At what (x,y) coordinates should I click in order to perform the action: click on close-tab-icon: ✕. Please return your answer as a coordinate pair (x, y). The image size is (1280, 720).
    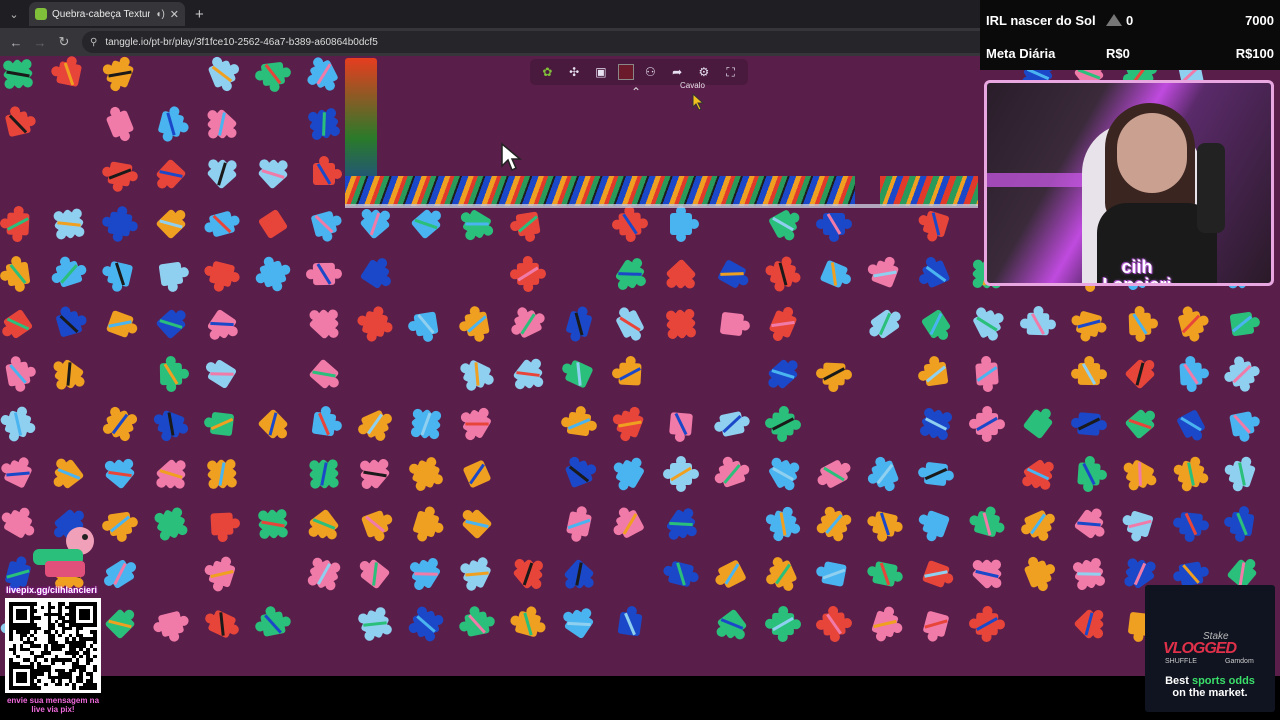
    Looking at the image, I should click on (174, 14).